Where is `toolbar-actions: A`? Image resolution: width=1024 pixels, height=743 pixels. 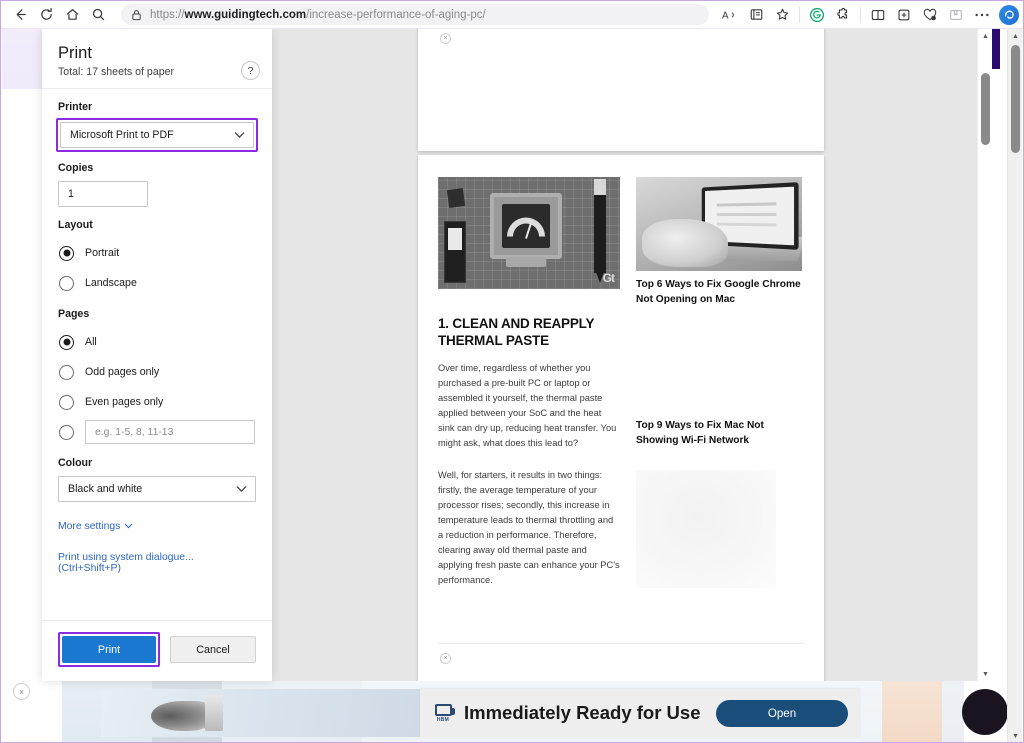 toolbar-actions: A is located at coordinates (868, 15).